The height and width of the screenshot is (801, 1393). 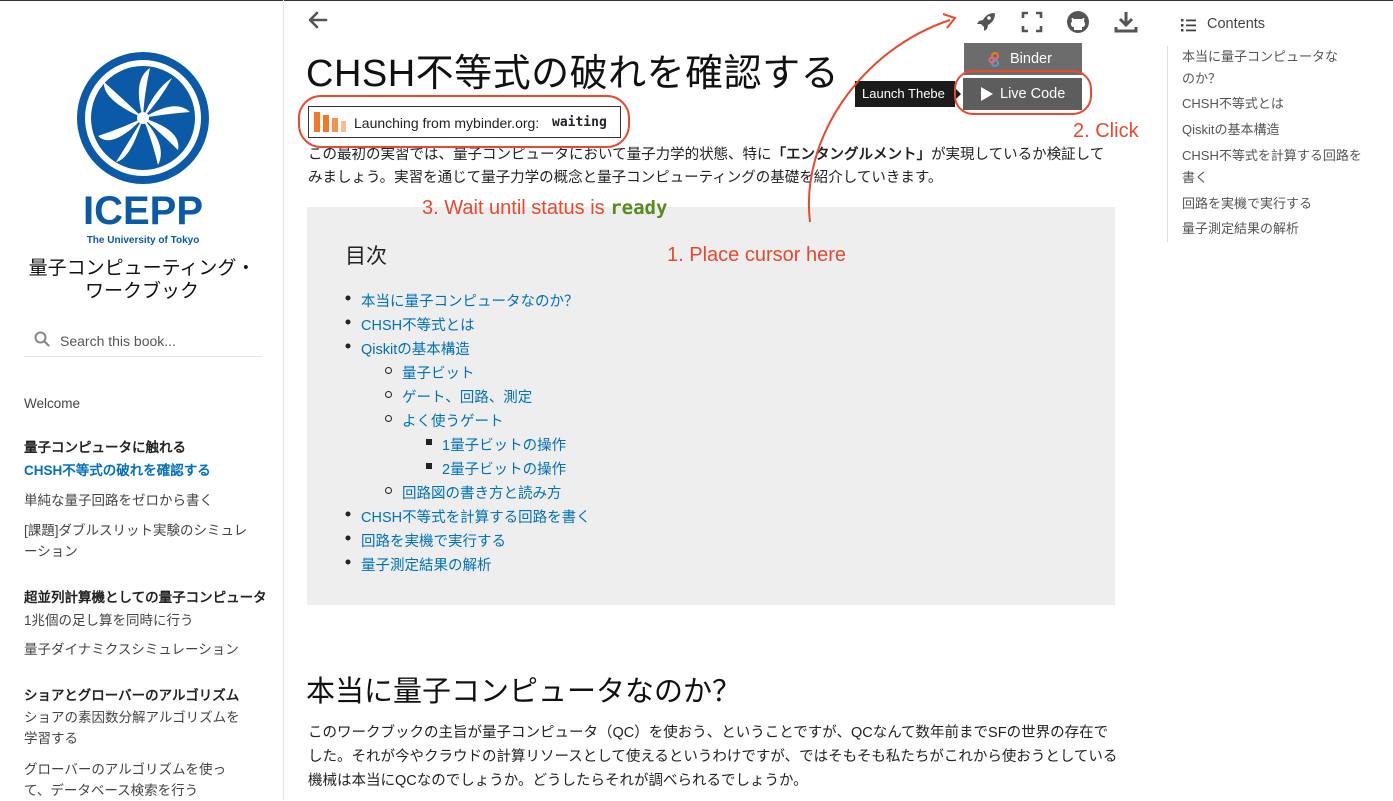 I want to click on right-toc-link: 本当に量子コンピュータなのか？, so click(x=1264, y=68).